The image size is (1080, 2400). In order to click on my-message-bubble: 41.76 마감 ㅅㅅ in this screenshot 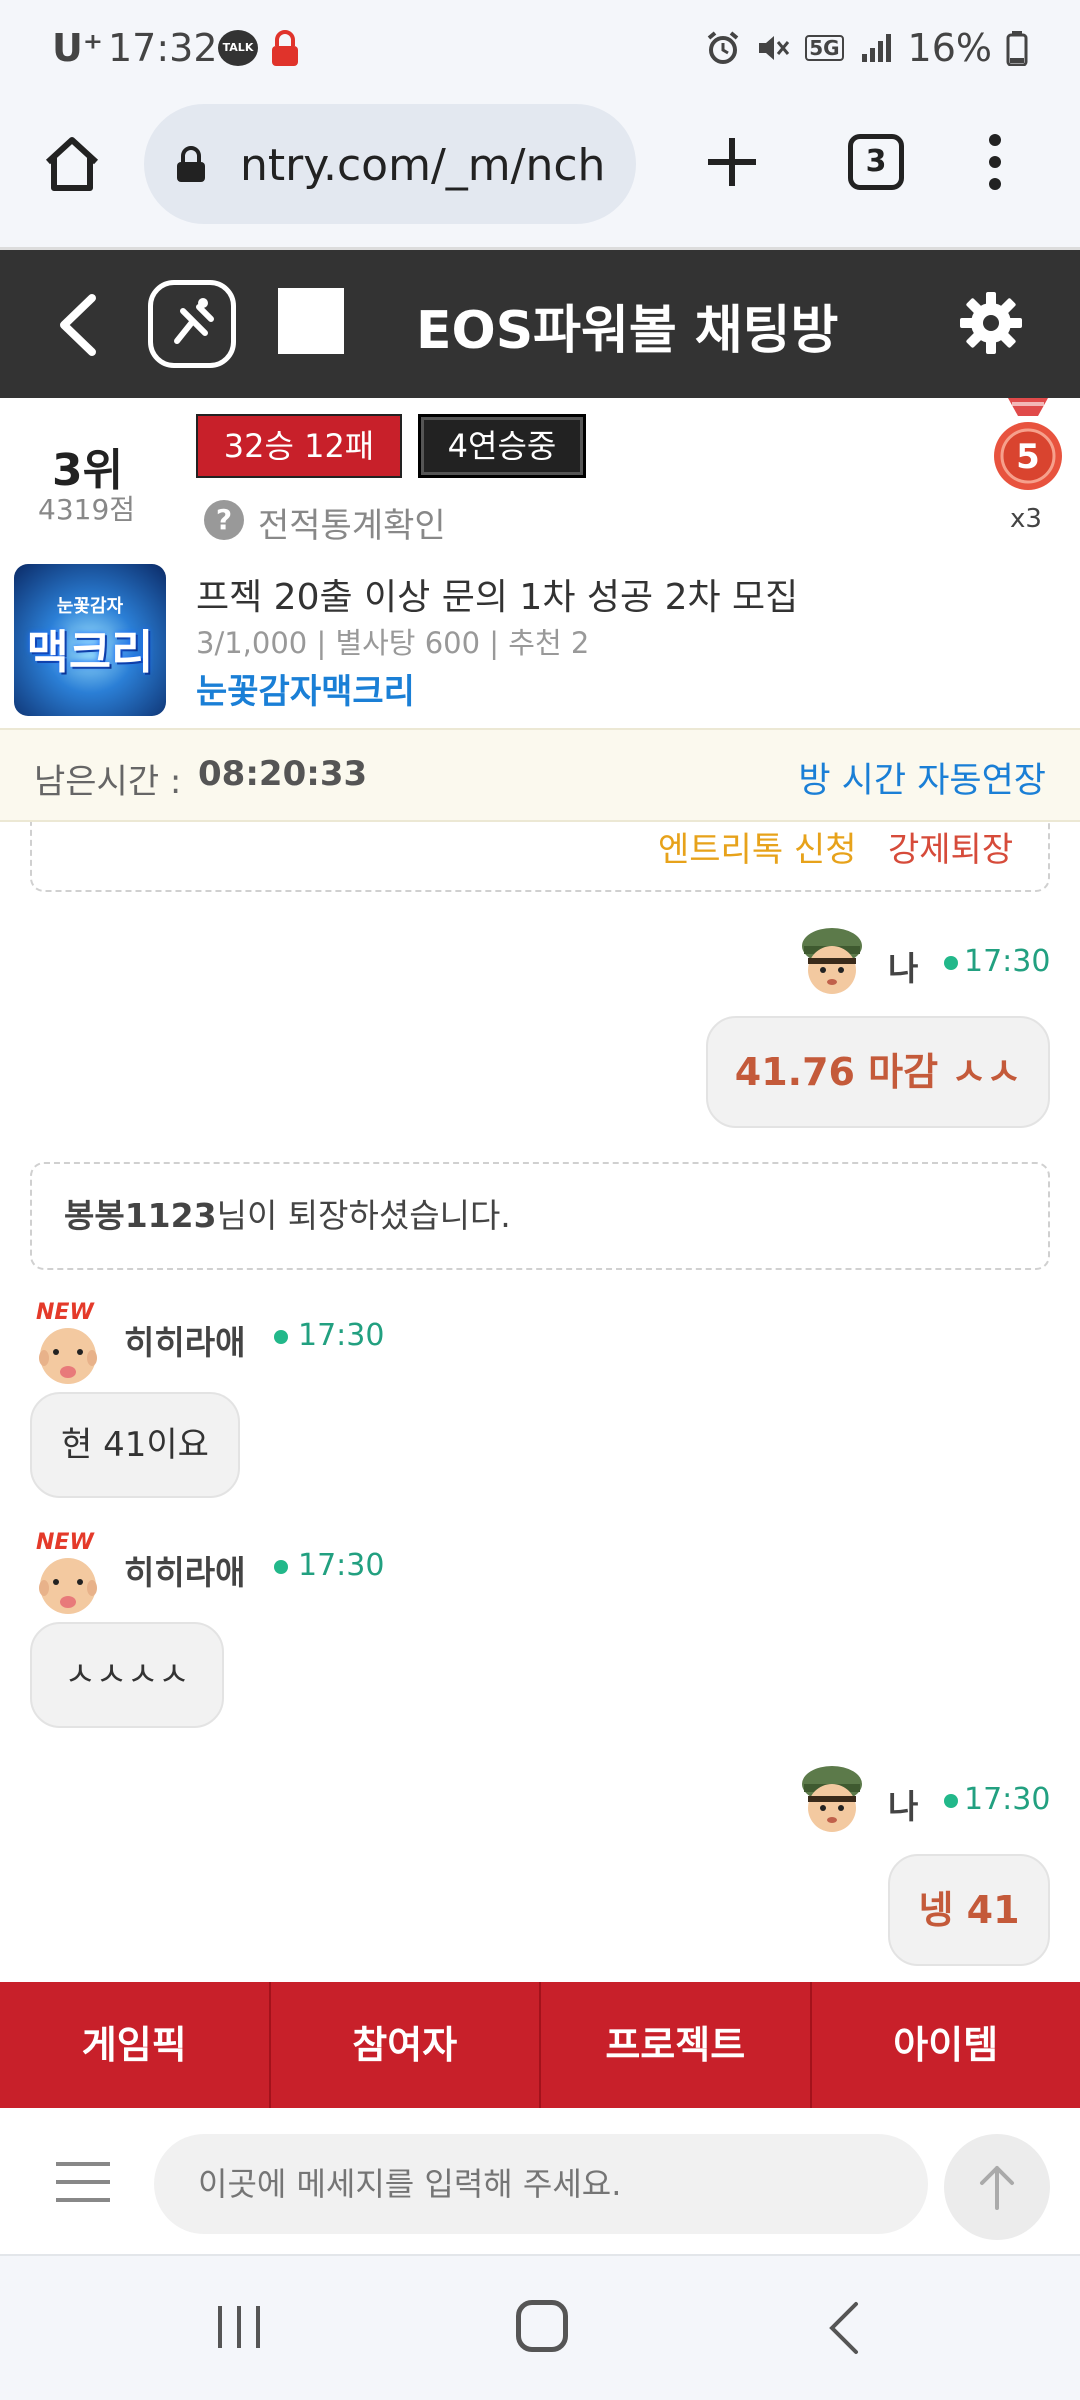, I will do `click(878, 1072)`.